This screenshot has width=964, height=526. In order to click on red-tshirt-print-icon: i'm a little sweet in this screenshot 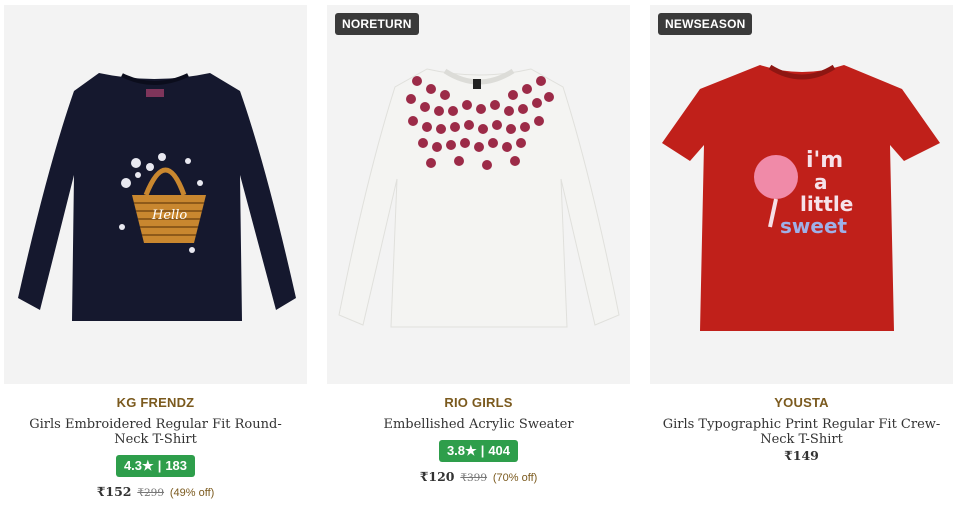, I will do `click(801, 197)`.